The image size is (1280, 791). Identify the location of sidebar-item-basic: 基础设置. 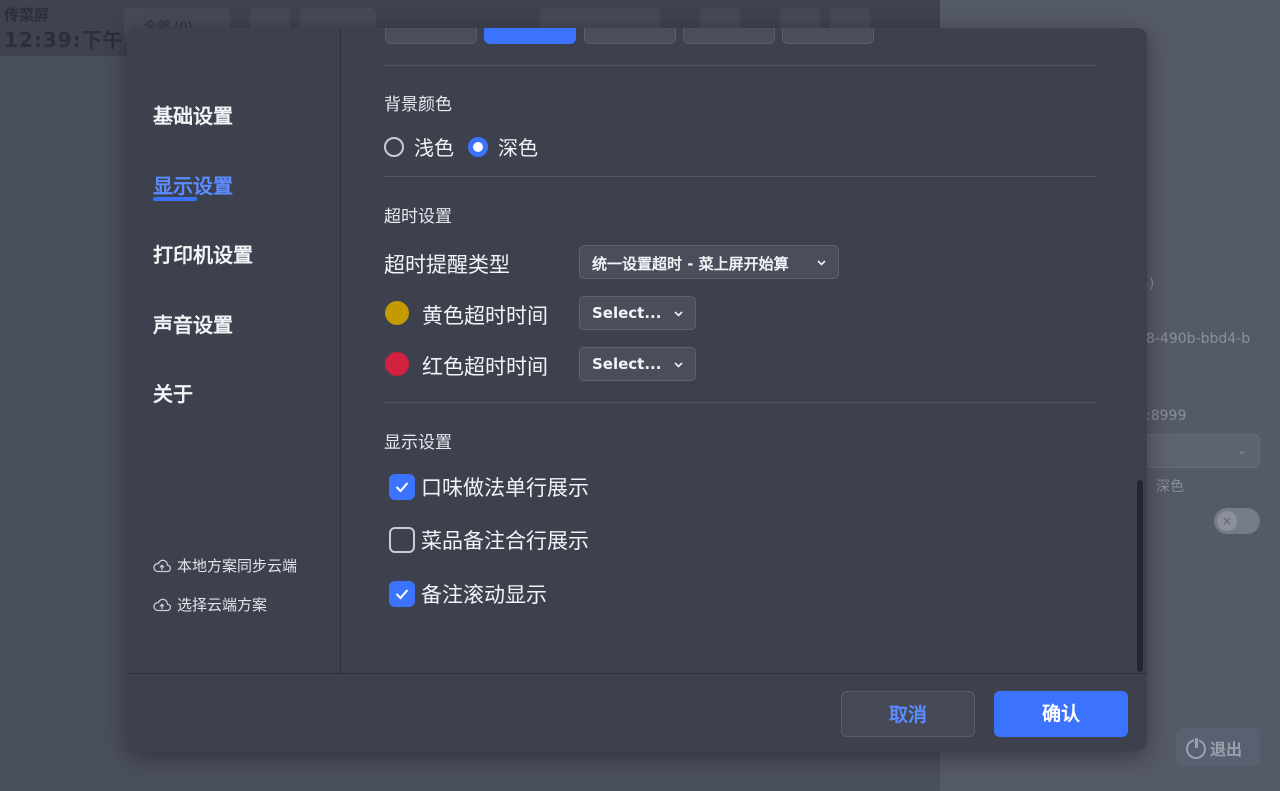
(193, 114).